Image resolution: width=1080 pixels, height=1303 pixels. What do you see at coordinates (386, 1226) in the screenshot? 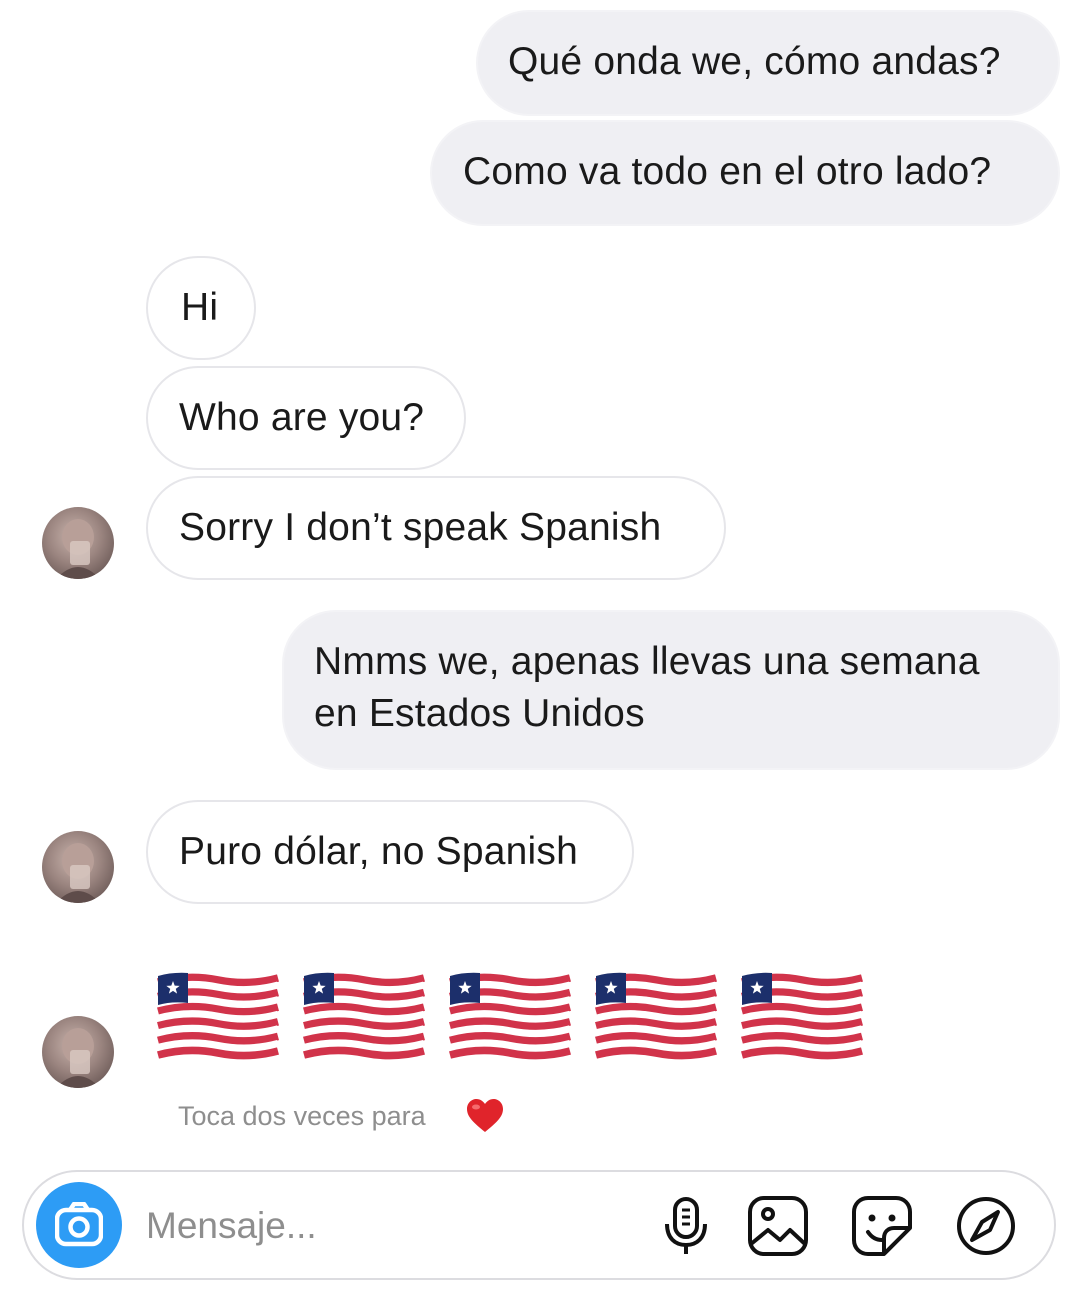
I see `message-input` at bounding box center [386, 1226].